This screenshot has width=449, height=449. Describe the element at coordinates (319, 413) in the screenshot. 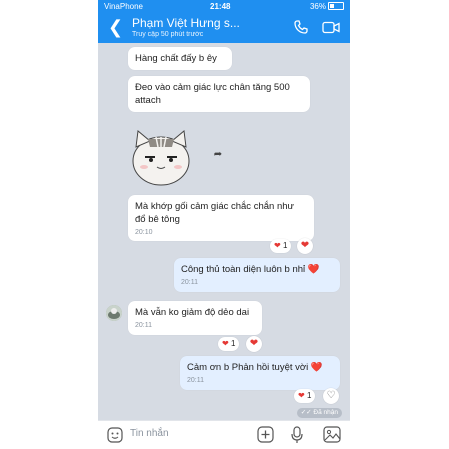

I see `seen-status: ✓✓ Đã nhận` at that location.